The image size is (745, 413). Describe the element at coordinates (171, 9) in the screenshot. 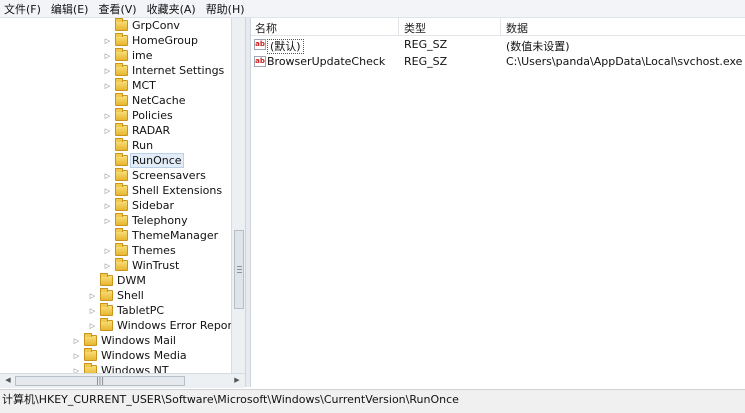

I see `menu-favorites: 收藏夹(A)` at that location.